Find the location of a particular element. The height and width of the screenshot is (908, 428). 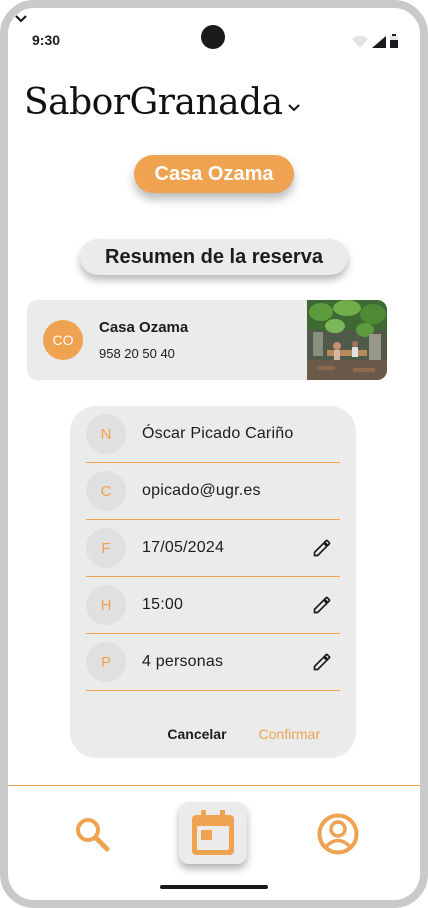

nav-calendar-button is located at coordinates (213, 833).